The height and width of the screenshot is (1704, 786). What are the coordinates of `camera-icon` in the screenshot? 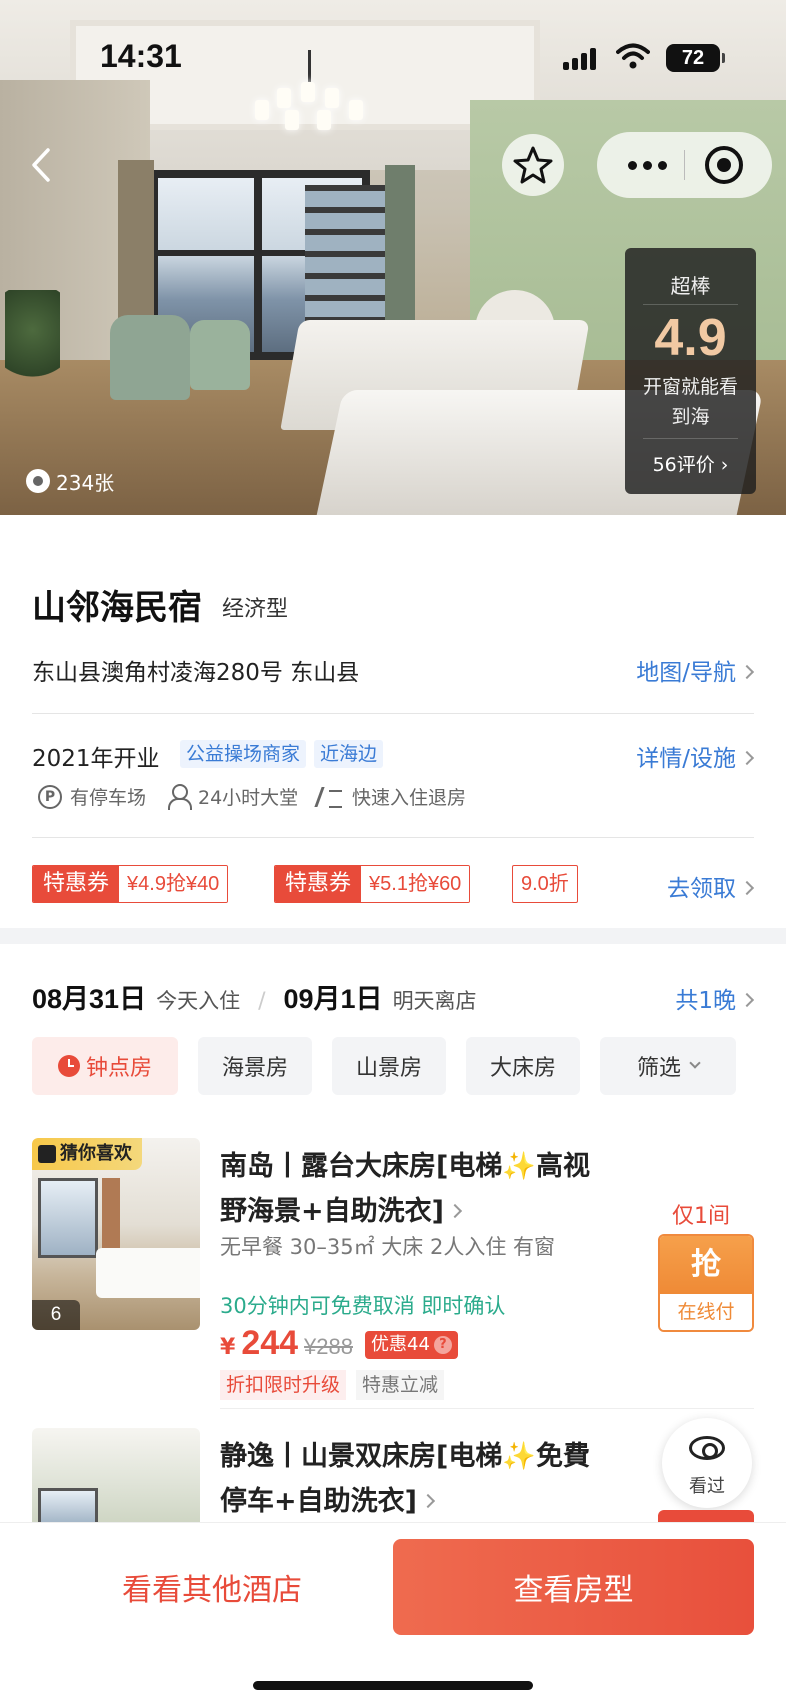 It's located at (38, 481).